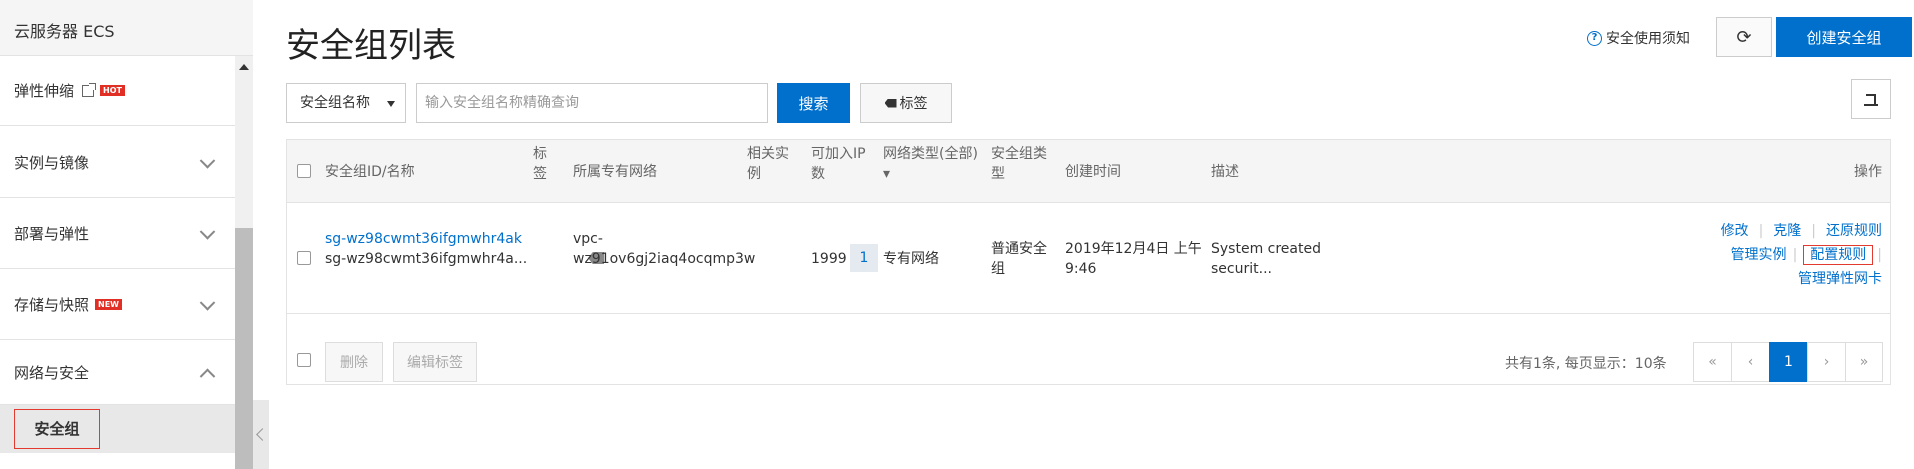  I want to click on sidebar-item-label: 存储与快照, so click(52, 305).